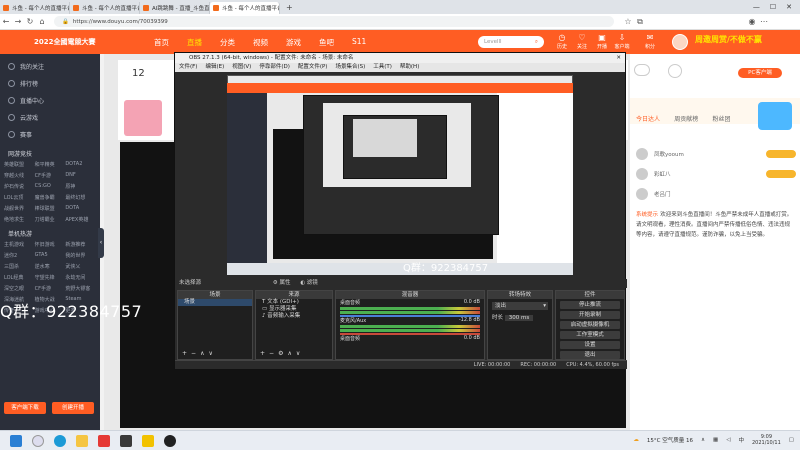 This screenshot has width=800, height=450. Describe the element at coordinates (148, 440) in the screenshot. I see `yellow-app-icon` at that location.